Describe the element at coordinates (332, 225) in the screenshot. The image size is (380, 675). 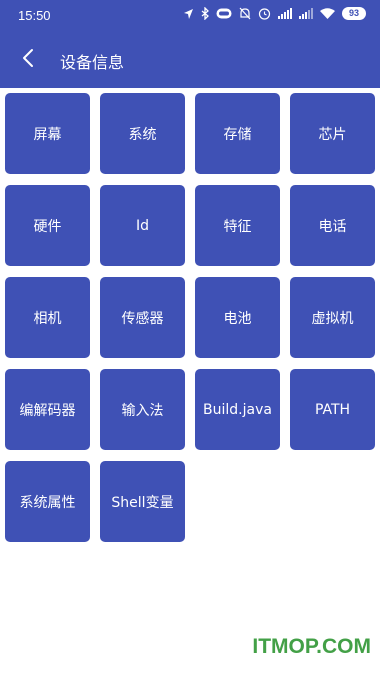
I see `tile-phone: 电话` at that location.